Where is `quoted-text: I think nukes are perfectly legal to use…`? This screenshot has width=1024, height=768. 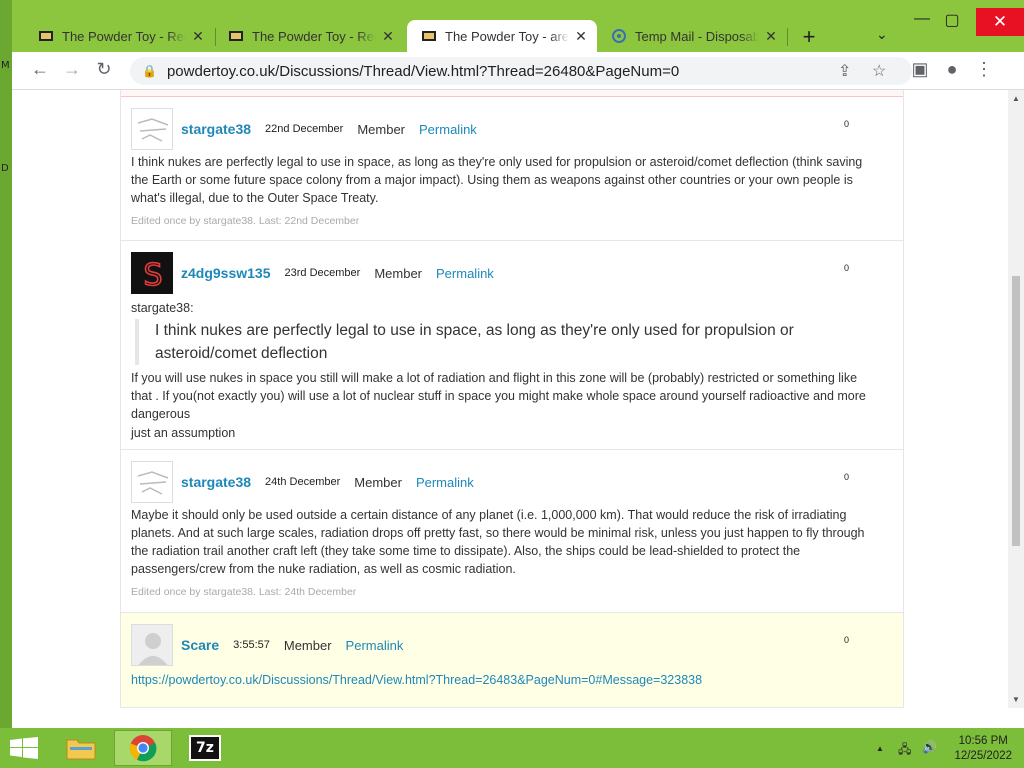 quoted-text: I think nukes are perfectly legal to use… is located at coordinates (507, 342).